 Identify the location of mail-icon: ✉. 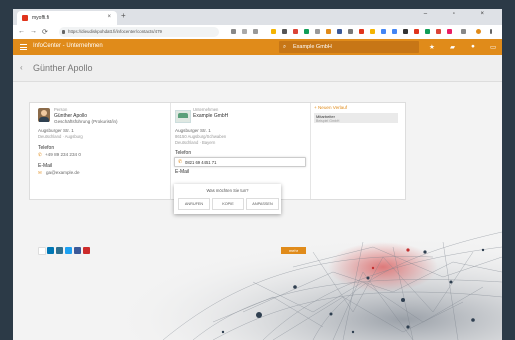
(40, 172).